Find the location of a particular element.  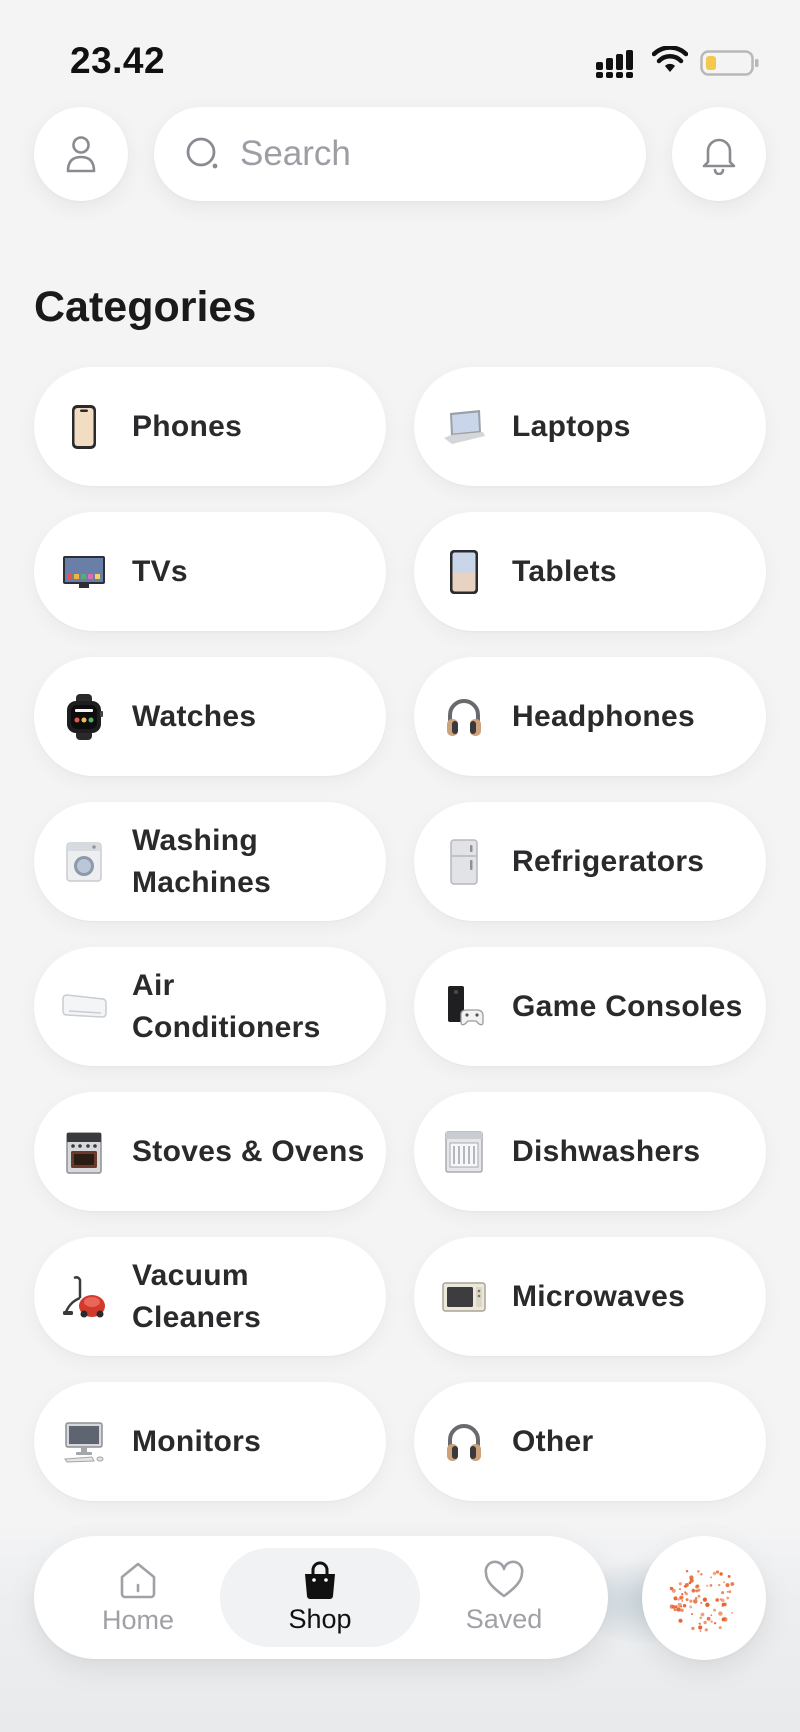

category-label: Phones is located at coordinates (187, 426).